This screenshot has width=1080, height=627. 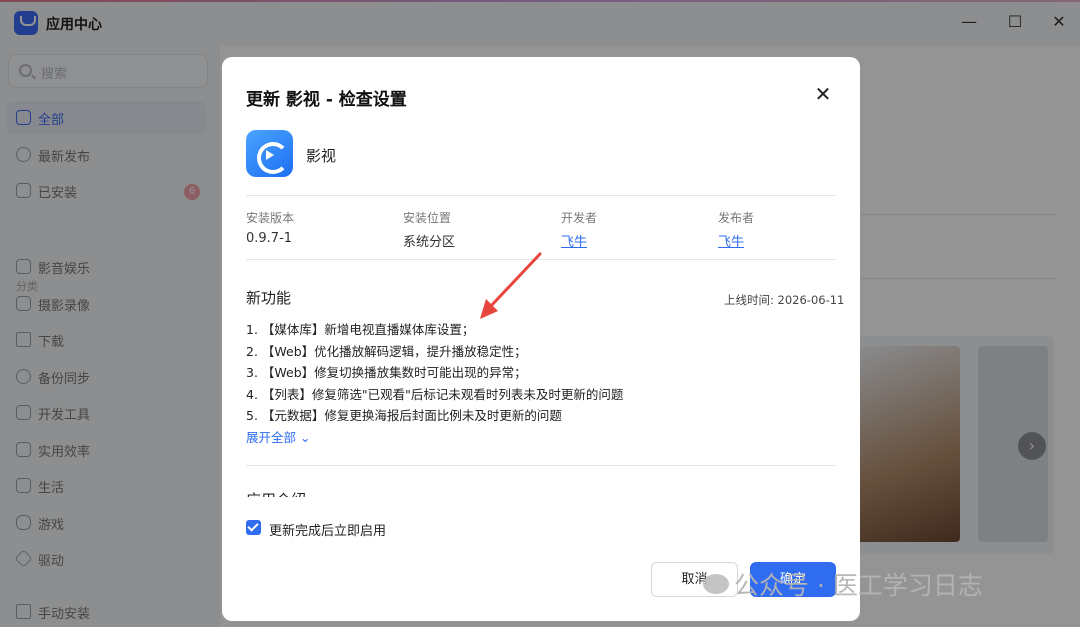 What do you see at coordinates (858, 585) in the screenshot?
I see `watermark: 公众号 · 医工学习日志` at bounding box center [858, 585].